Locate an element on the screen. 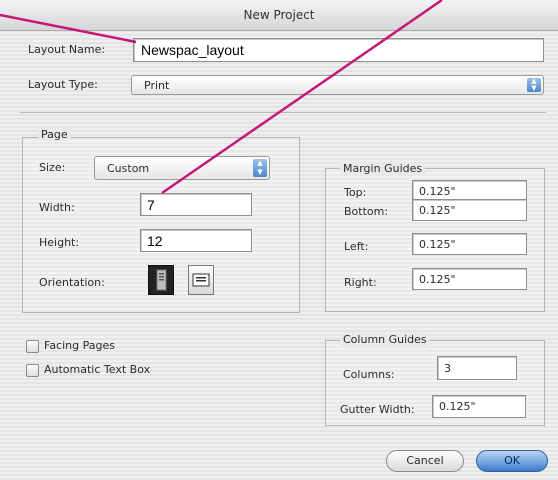  annotation-line-layout-name is located at coordinates (68, 28).